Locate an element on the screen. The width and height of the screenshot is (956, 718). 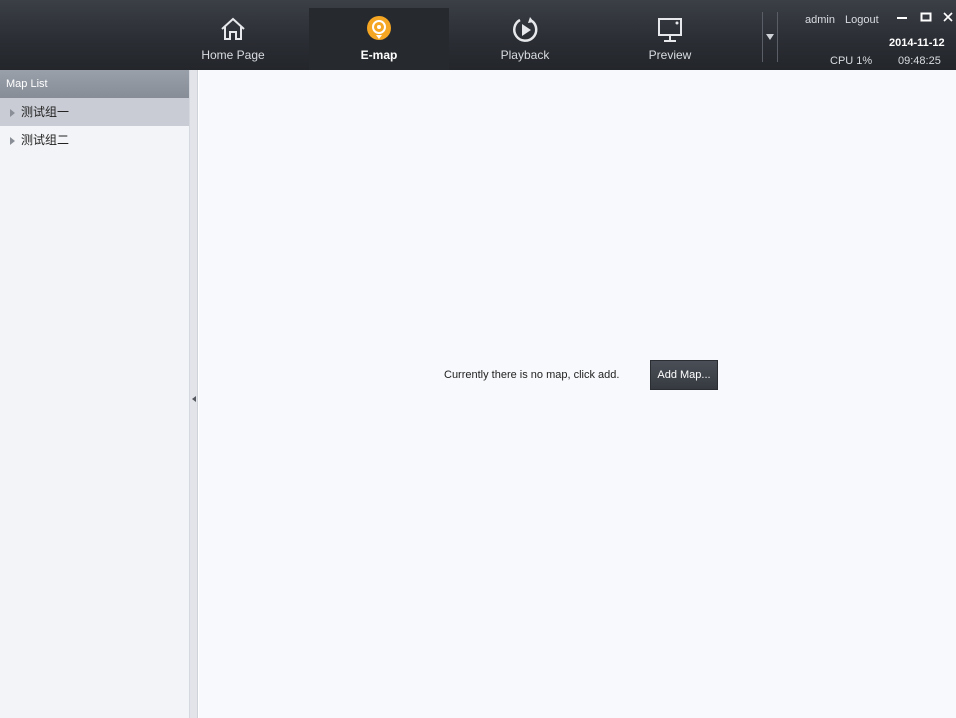
cpu-usage: CPU 1% is located at coordinates (851, 61).